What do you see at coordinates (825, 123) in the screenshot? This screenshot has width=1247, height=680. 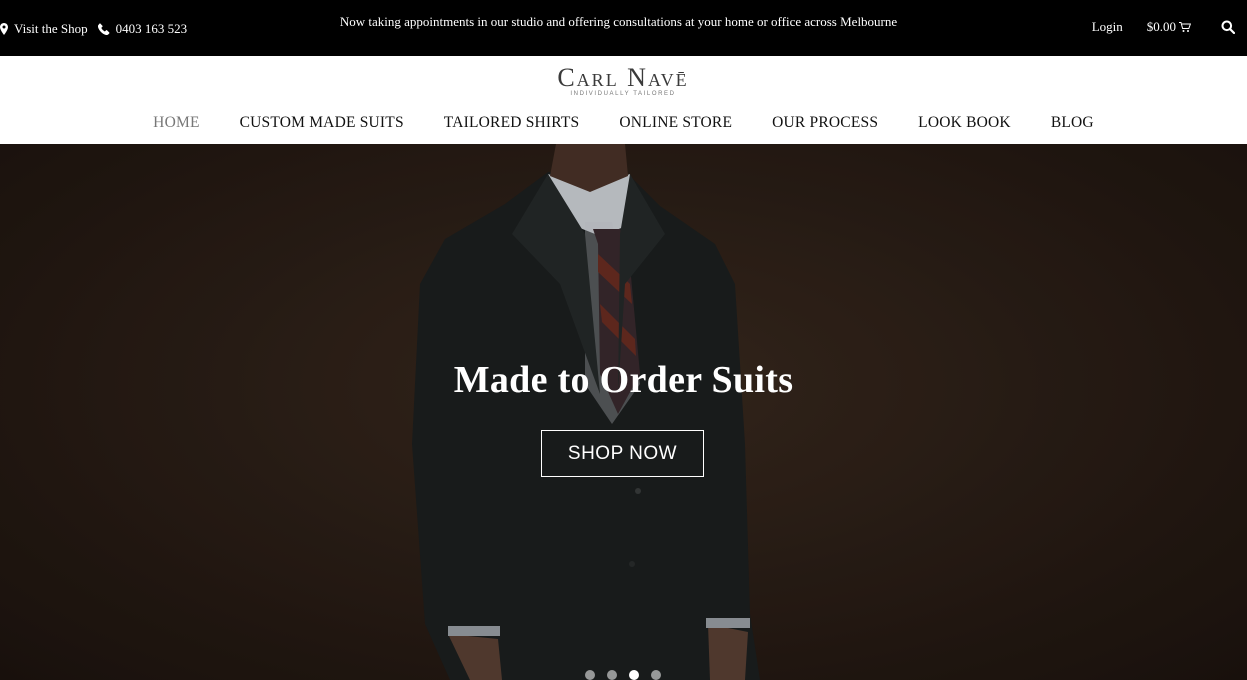 I see `nav-item-our-process: OUR PROCESS` at bounding box center [825, 123].